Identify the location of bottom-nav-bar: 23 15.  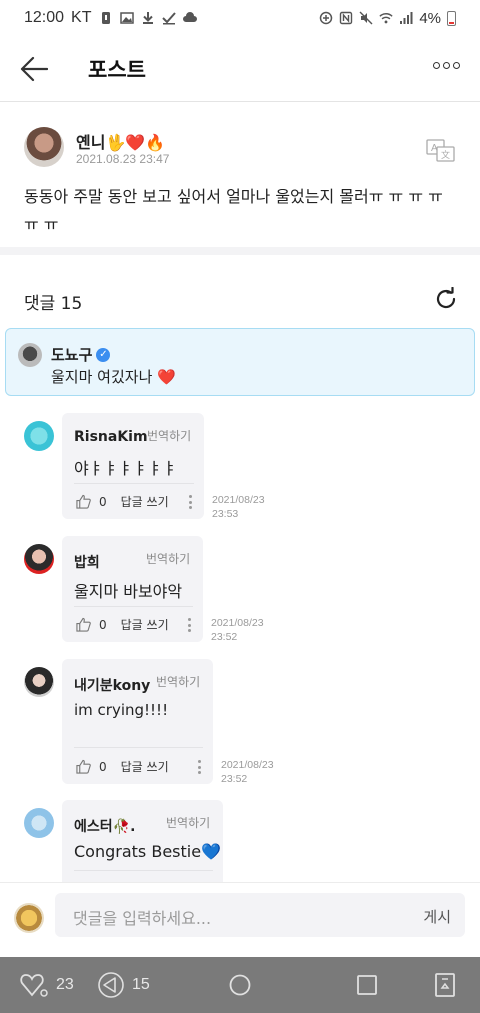
(240, 985).